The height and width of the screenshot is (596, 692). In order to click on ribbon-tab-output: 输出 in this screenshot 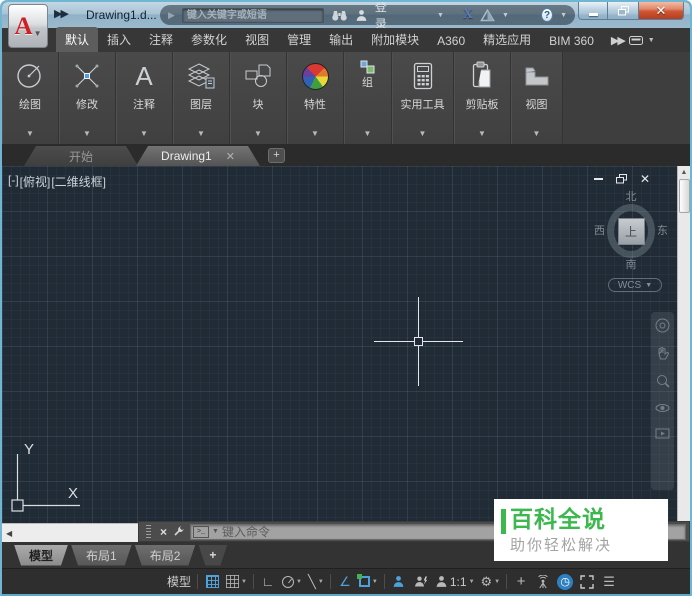, I will do `click(341, 39)`.